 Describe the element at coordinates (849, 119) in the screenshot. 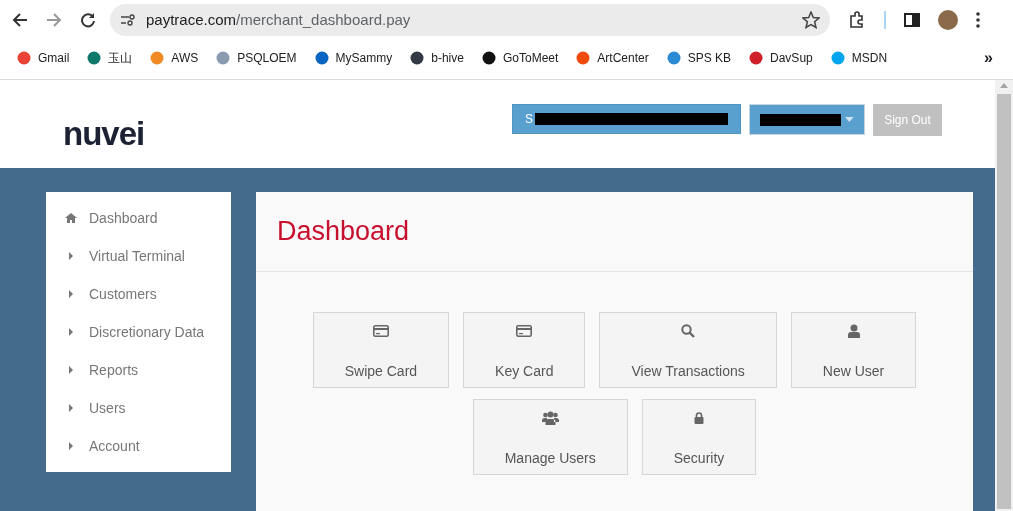

I see `dropdown-caret-icon` at that location.